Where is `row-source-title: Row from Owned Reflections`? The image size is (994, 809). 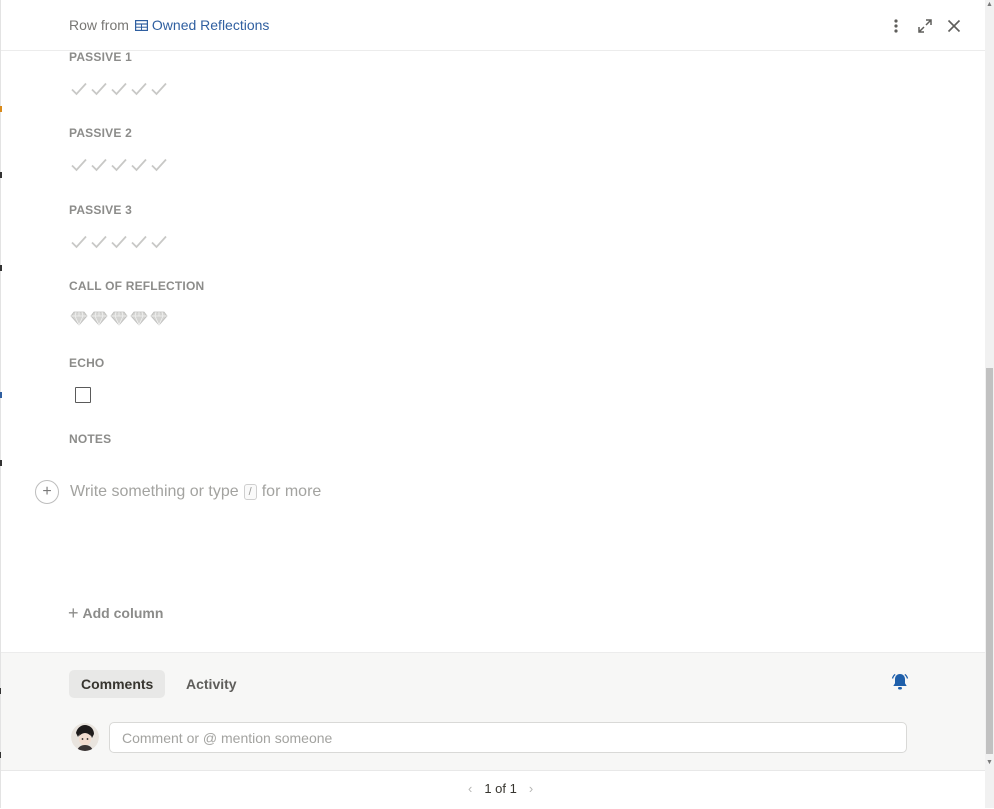
row-source-title: Row from Owned Reflections is located at coordinates (169, 25).